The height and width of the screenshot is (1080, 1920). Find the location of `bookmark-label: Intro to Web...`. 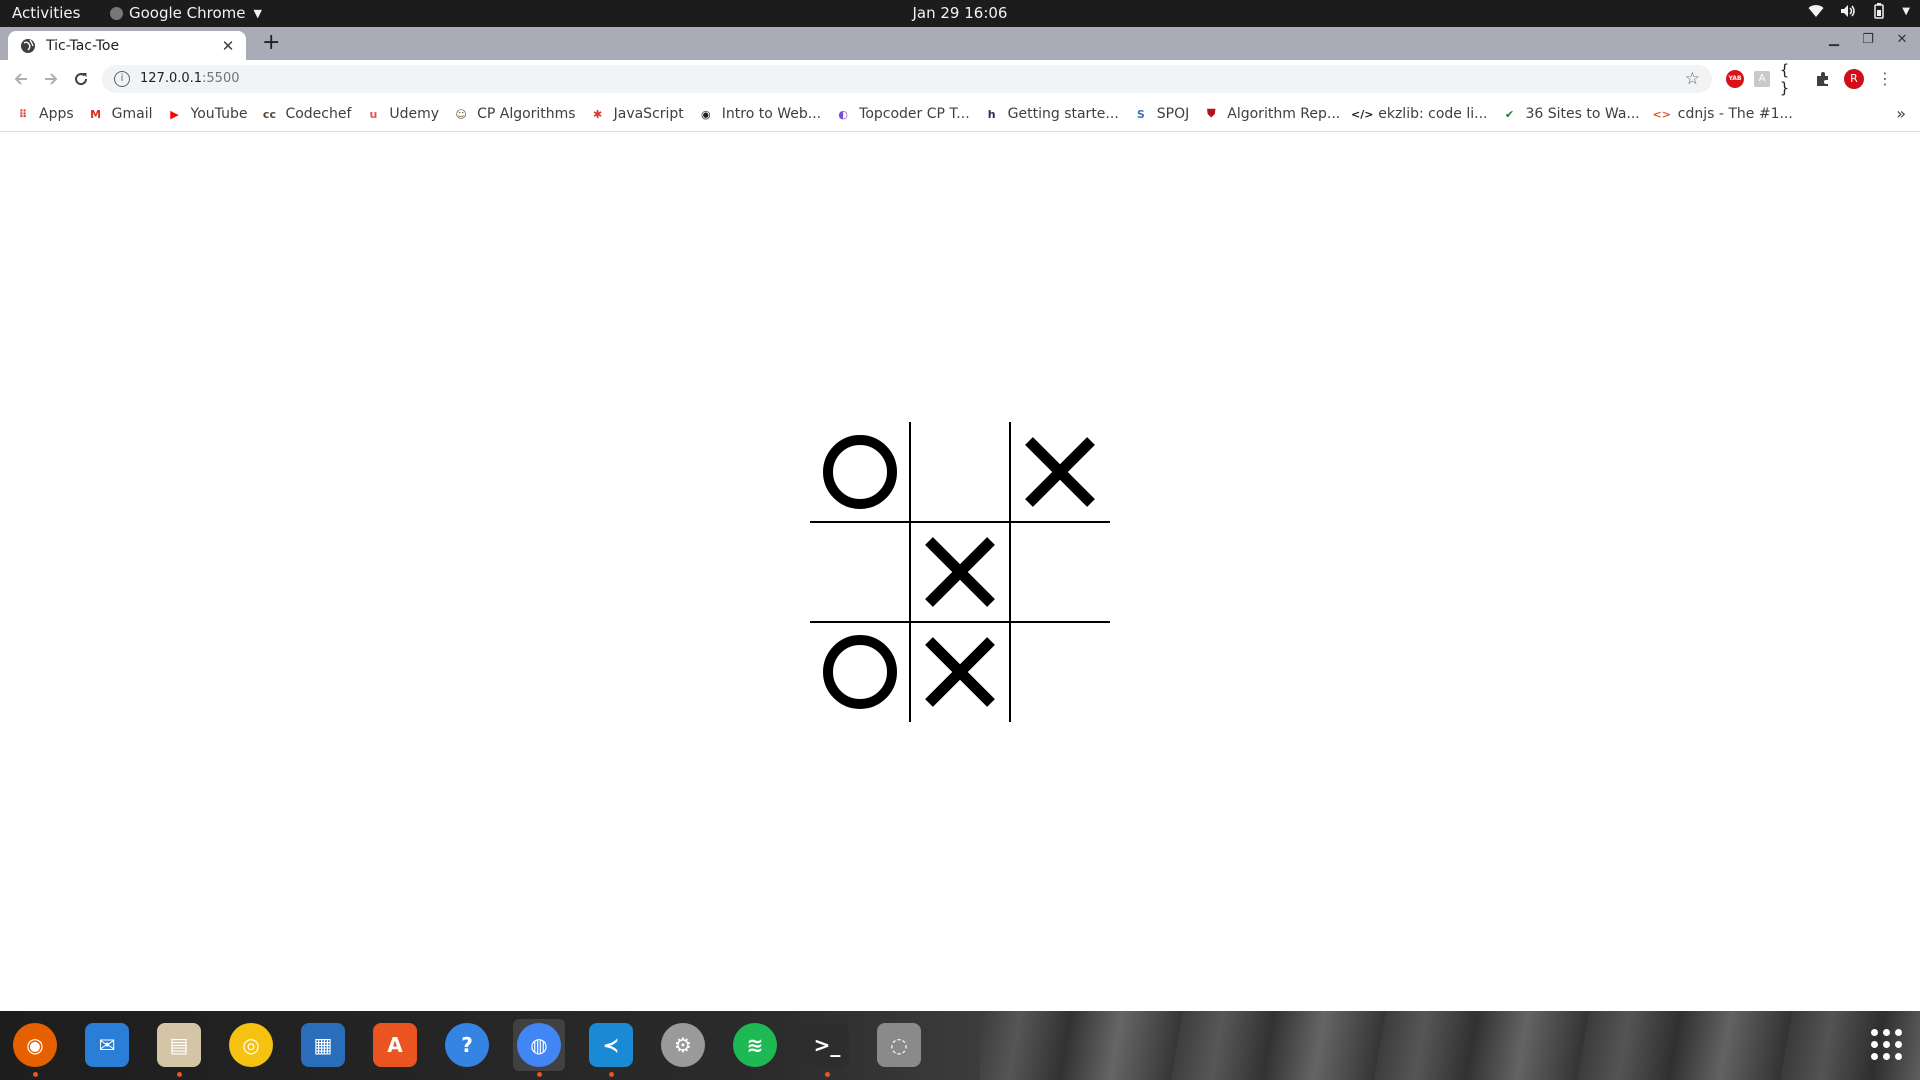

bookmark-label: Intro to Web... is located at coordinates (771, 114).